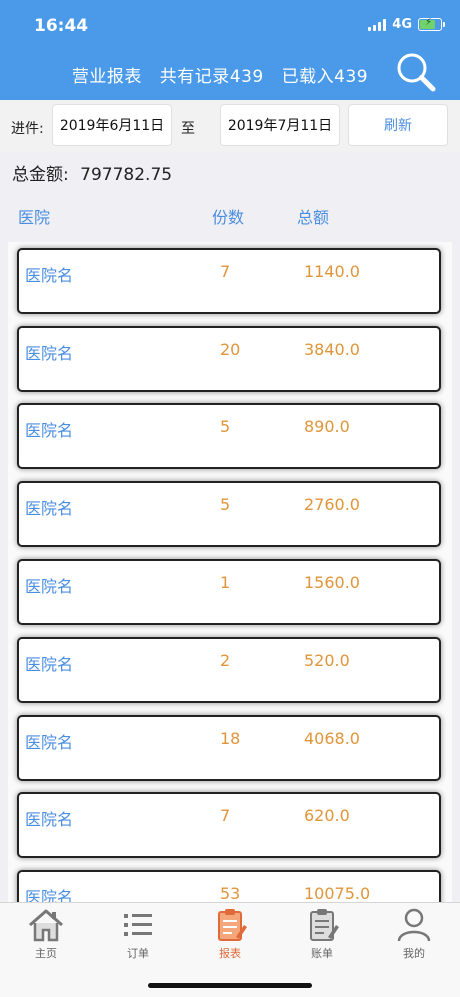 This screenshot has width=460, height=997. I want to click on list-item: 医院名 20 3840.0, so click(229, 359).